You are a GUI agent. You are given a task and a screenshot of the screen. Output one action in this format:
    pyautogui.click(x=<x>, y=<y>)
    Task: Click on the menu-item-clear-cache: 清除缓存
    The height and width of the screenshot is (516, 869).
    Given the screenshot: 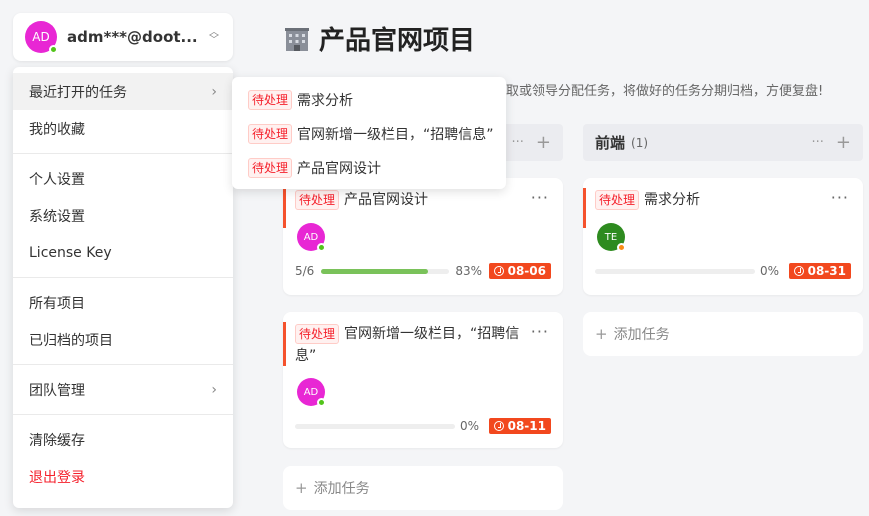 What is the action you would take?
    pyautogui.click(x=123, y=439)
    